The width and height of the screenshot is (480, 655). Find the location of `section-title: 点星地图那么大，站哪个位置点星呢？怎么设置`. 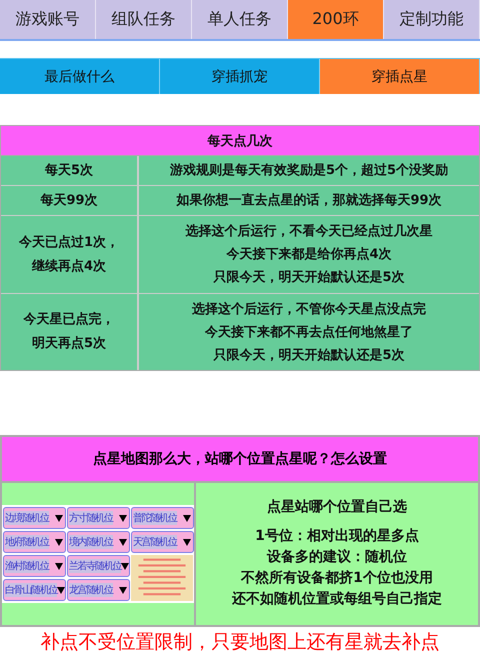

section-title: 点星地图那么大，站哪个位置点星呢？怎么设置 is located at coordinates (240, 460).